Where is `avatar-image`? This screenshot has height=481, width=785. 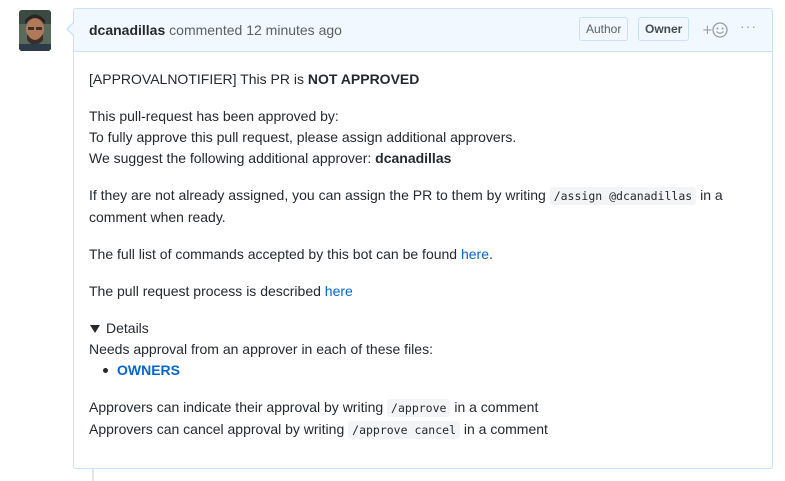 avatar-image is located at coordinates (35, 30).